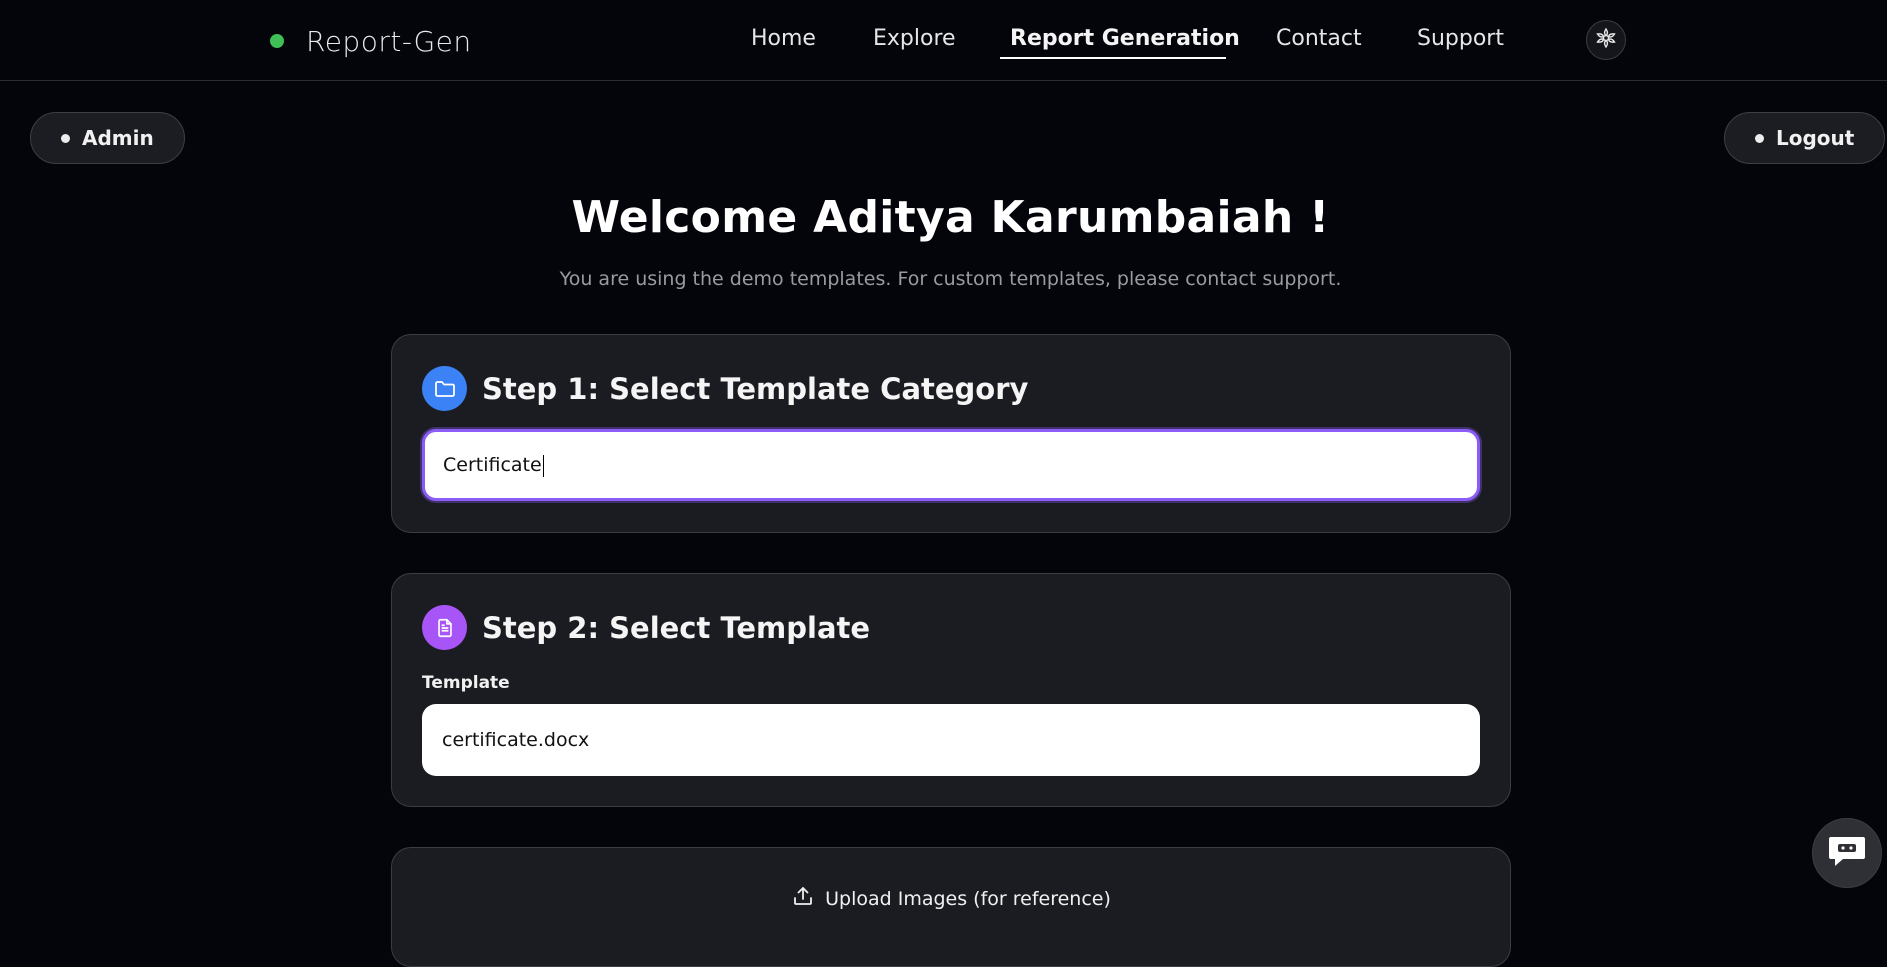  I want to click on chat-icon, so click(1847, 853).